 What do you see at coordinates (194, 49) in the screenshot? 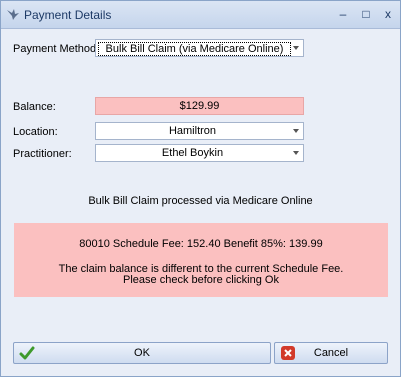
I see `payment-method-value: Bulk Bill Claim (via Medicare Online)` at bounding box center [194, 49].